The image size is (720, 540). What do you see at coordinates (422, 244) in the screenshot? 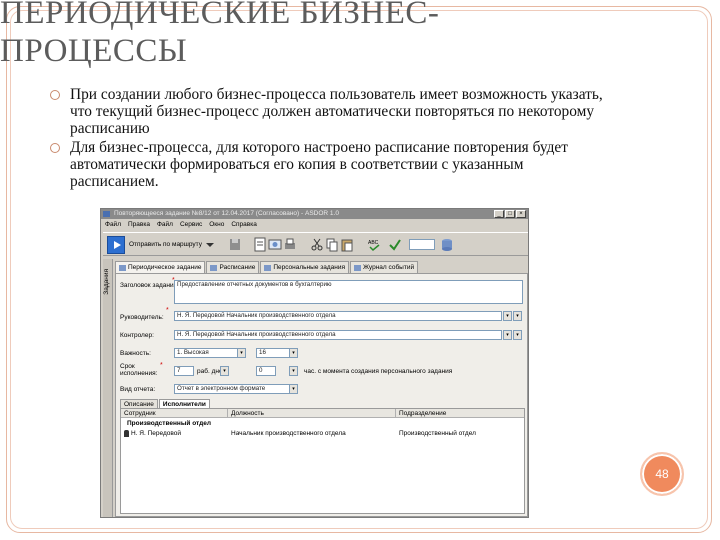
I see `toolbar-dropdown` at bounding box center [422, 244].